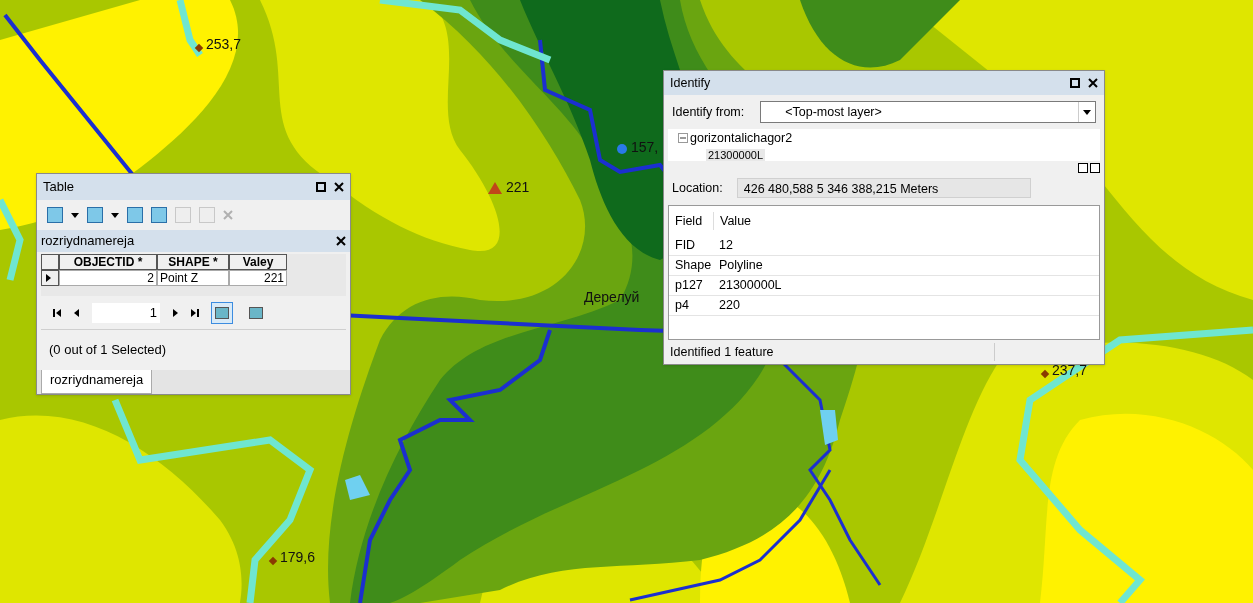  Describe the element at coordinates (126, 312) in the screenshot. I see `record-number-field: 1` at that location.